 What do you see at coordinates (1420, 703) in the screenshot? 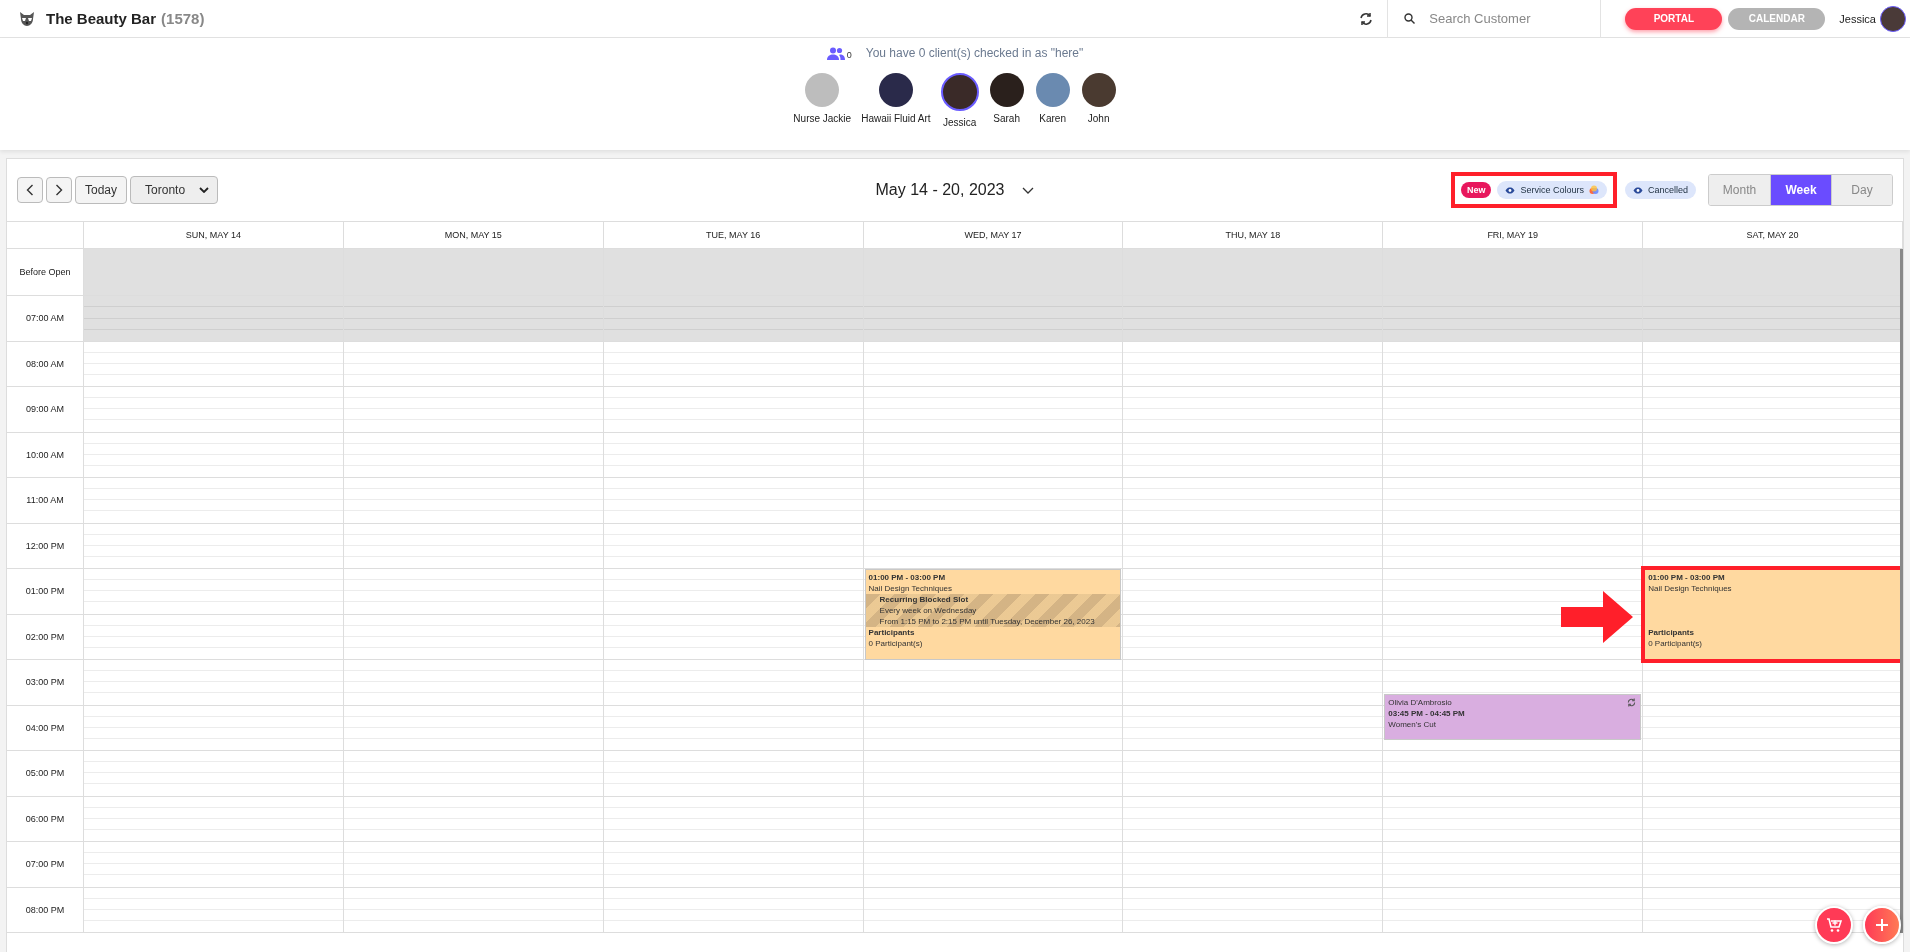
I see `client-name: Olivia D'Ambrosio` at bounding box center [1420, 703].